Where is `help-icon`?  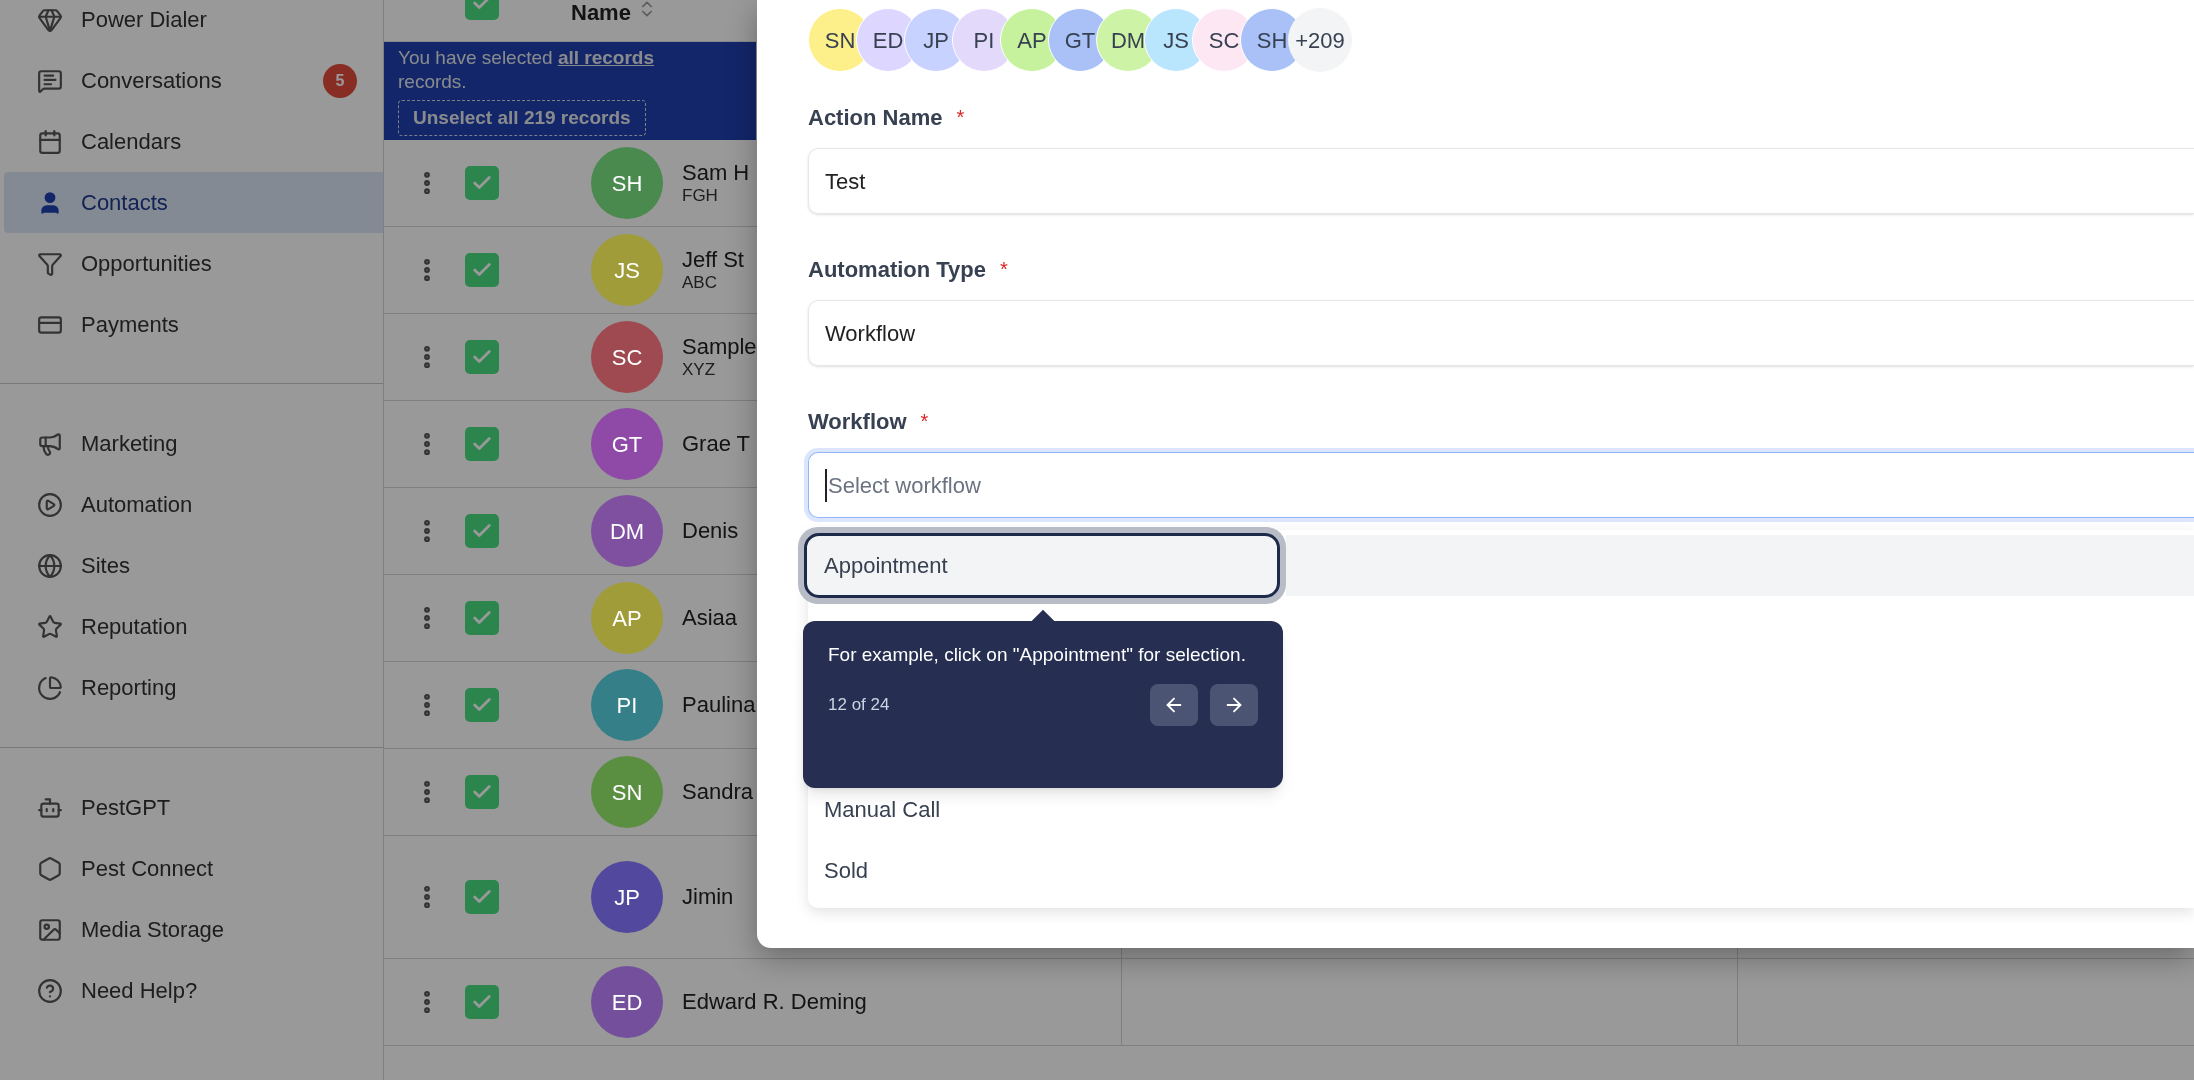
help-icon is located at coordinates (50, 990).